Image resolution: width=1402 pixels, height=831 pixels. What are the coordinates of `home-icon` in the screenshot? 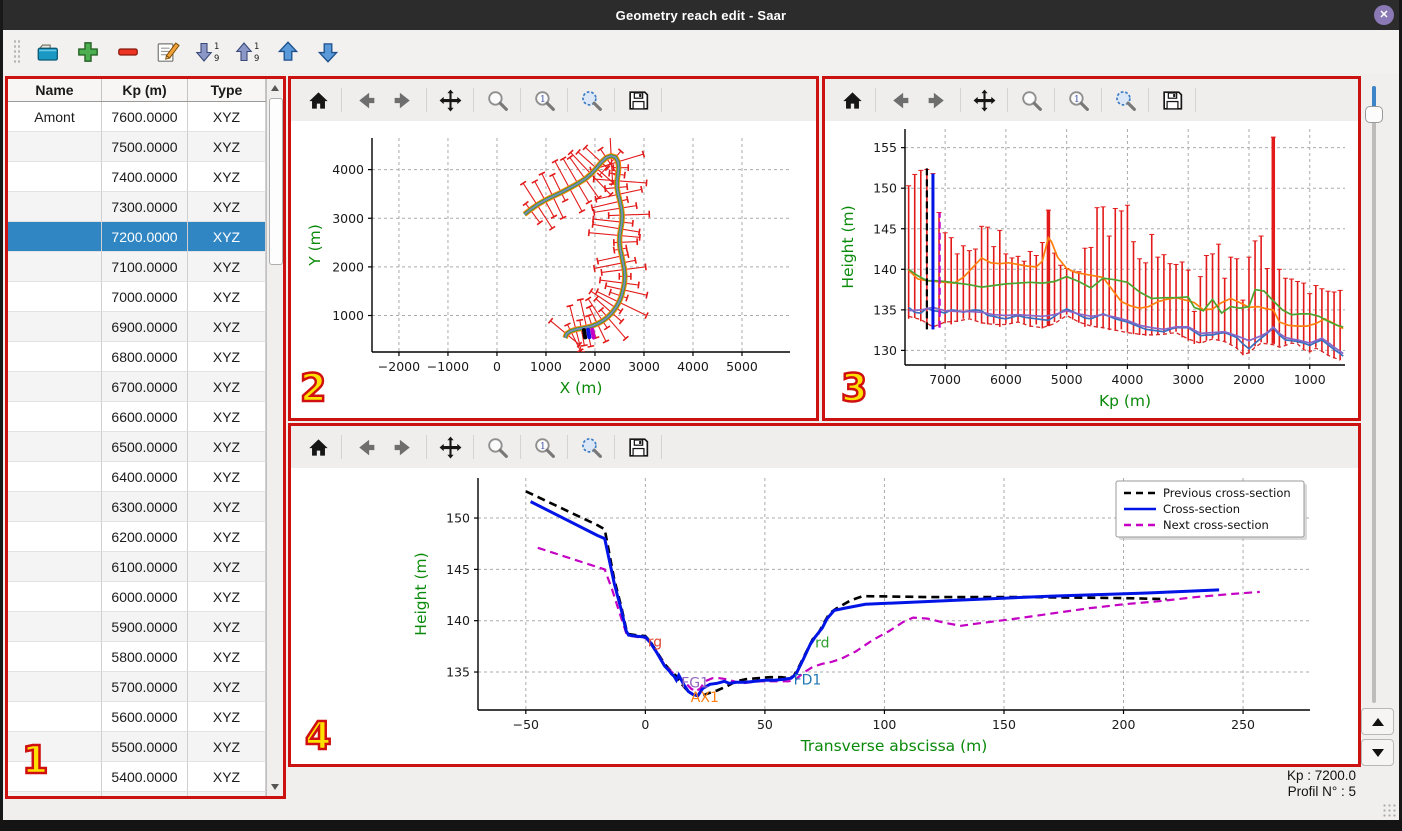 It's located at (318, 100).